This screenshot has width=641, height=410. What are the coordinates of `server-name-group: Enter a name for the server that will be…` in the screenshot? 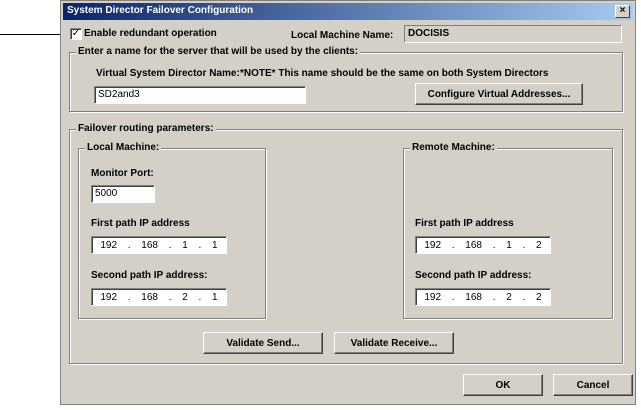 It's located at (346, 79).